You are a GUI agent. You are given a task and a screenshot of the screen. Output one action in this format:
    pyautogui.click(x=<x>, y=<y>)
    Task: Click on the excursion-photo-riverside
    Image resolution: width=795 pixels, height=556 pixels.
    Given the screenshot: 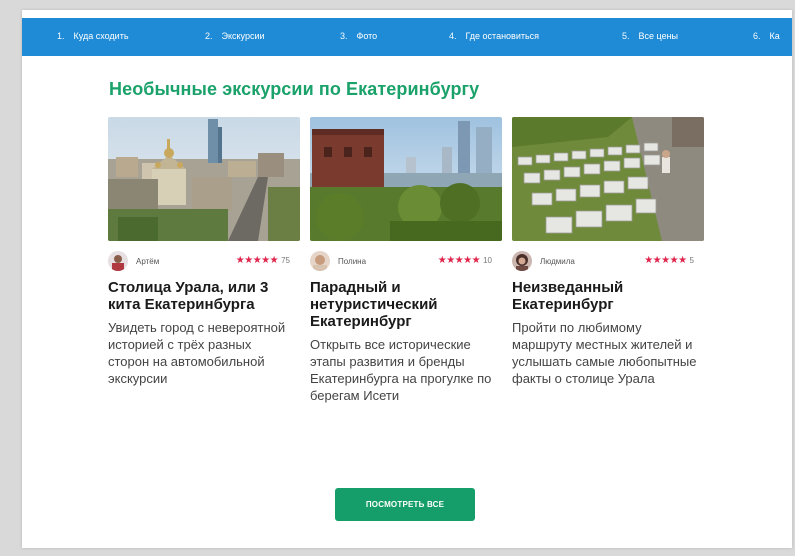 What is the action you would take?
    pyautogui.click(x=406, y=179)
    